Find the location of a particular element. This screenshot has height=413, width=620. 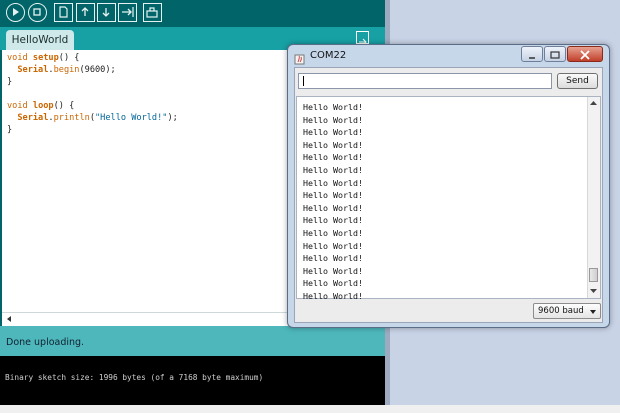

tab-helloworld: HelloWorld is located at coordinates (40, 40).